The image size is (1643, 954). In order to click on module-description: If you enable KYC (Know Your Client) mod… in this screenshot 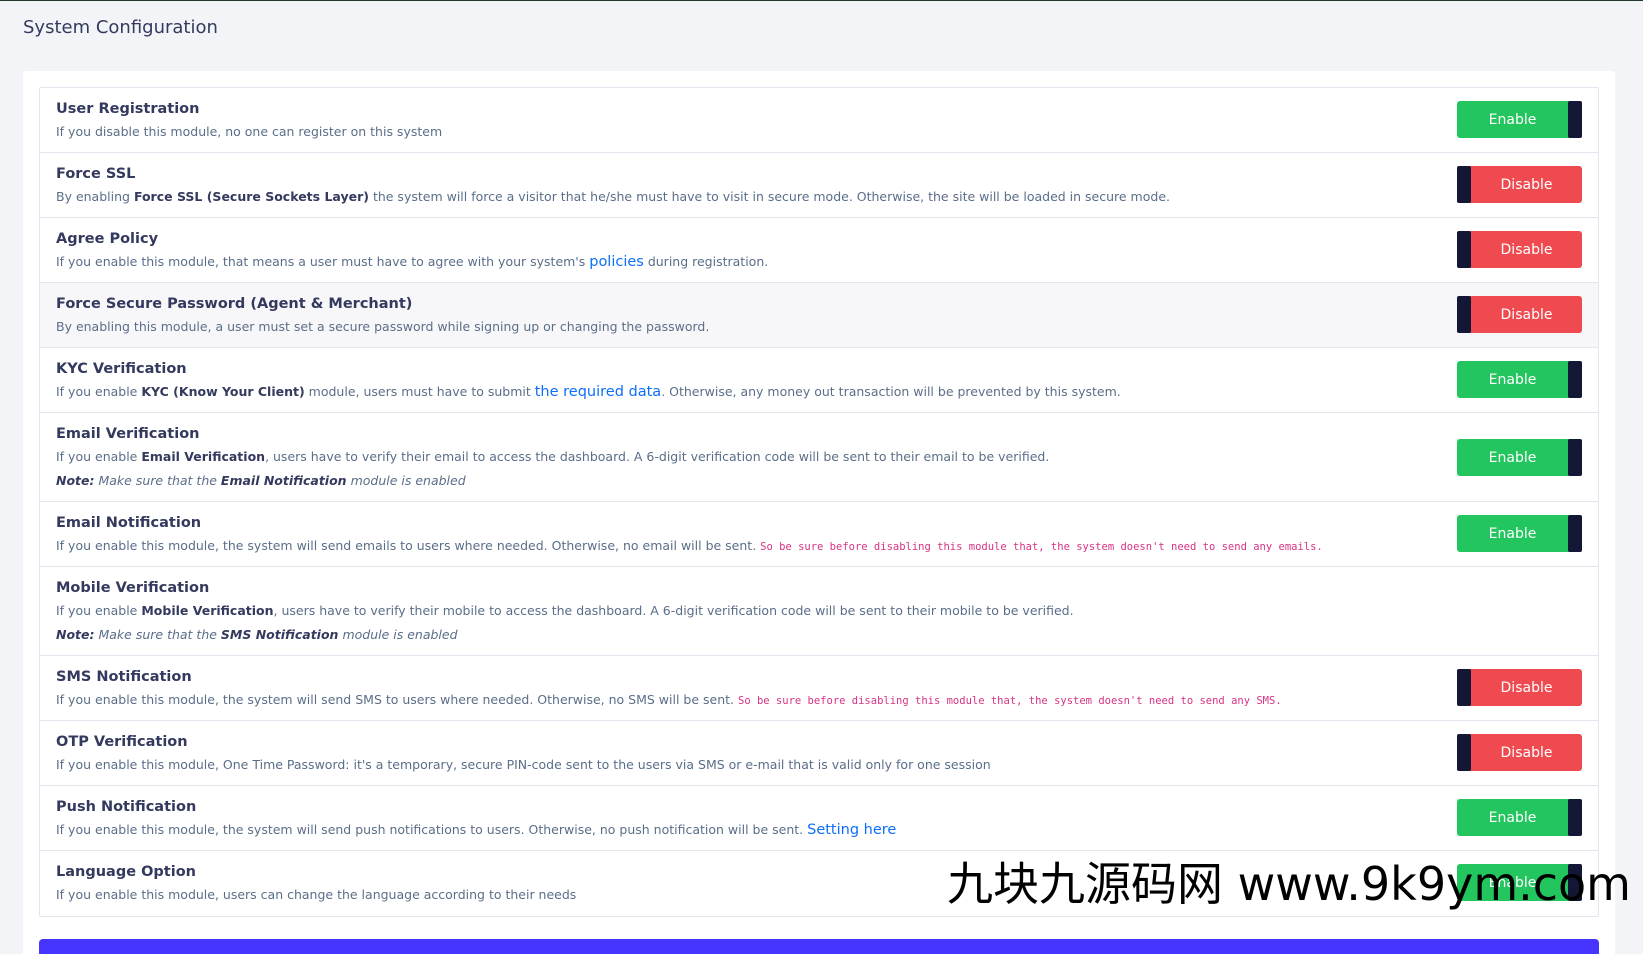, I will do `click(727, 392)`.